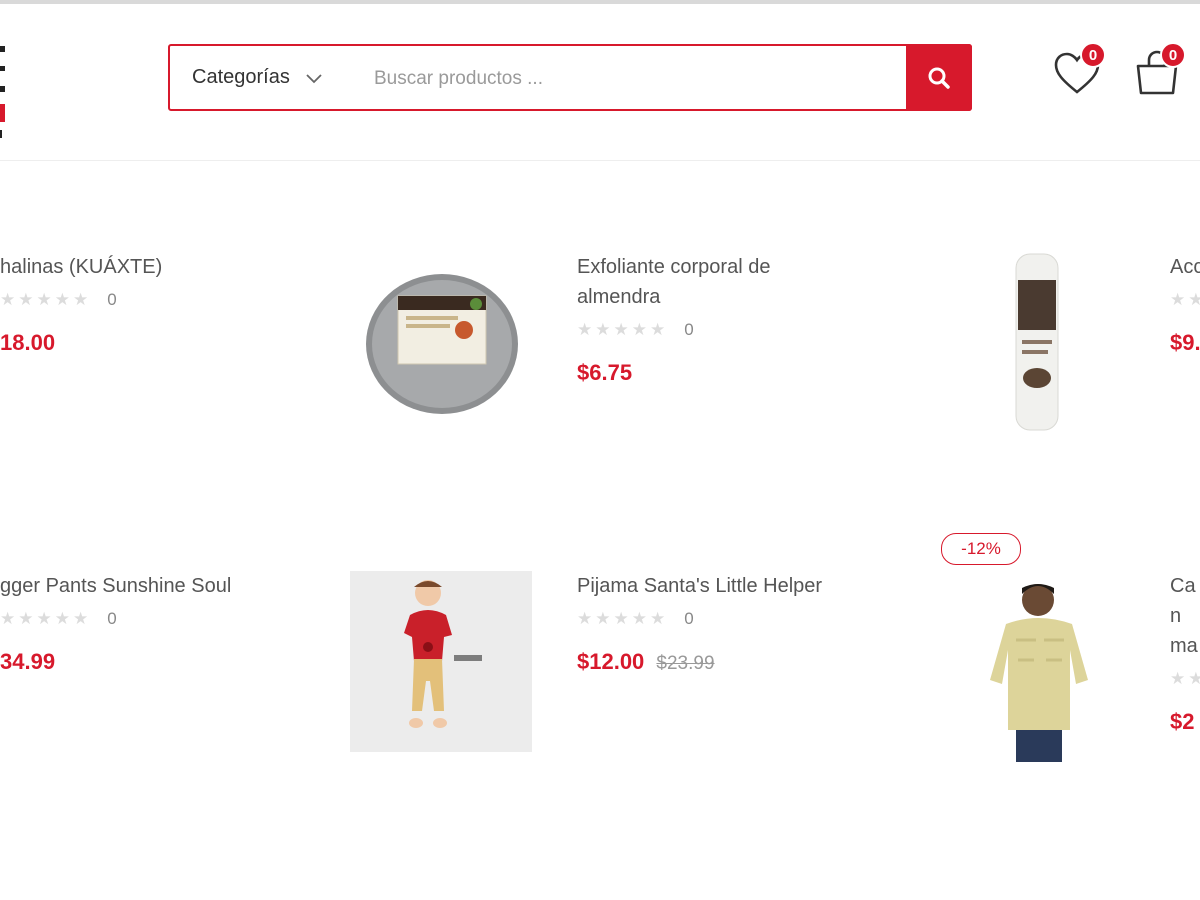  Describe the element at coordinates (1185, 616) in the screenshot. I see `product-title: Can ma` at that location.